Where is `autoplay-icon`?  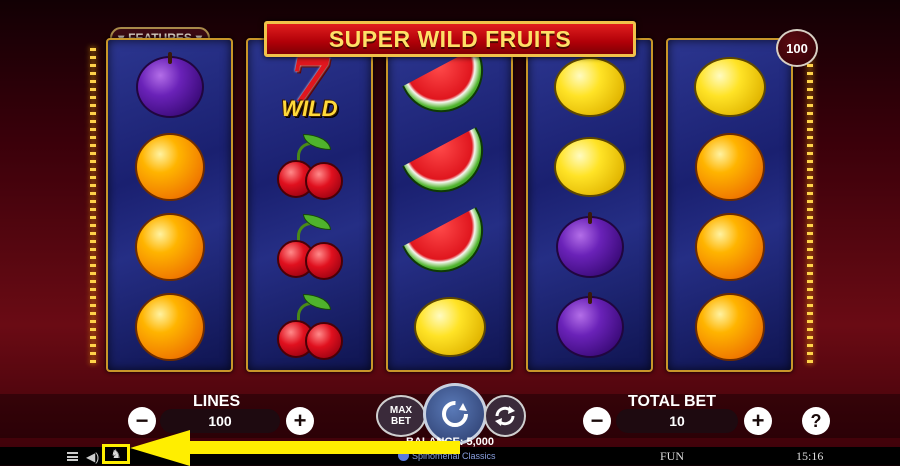 autoplay-icon is located at coordinates (505, 416).